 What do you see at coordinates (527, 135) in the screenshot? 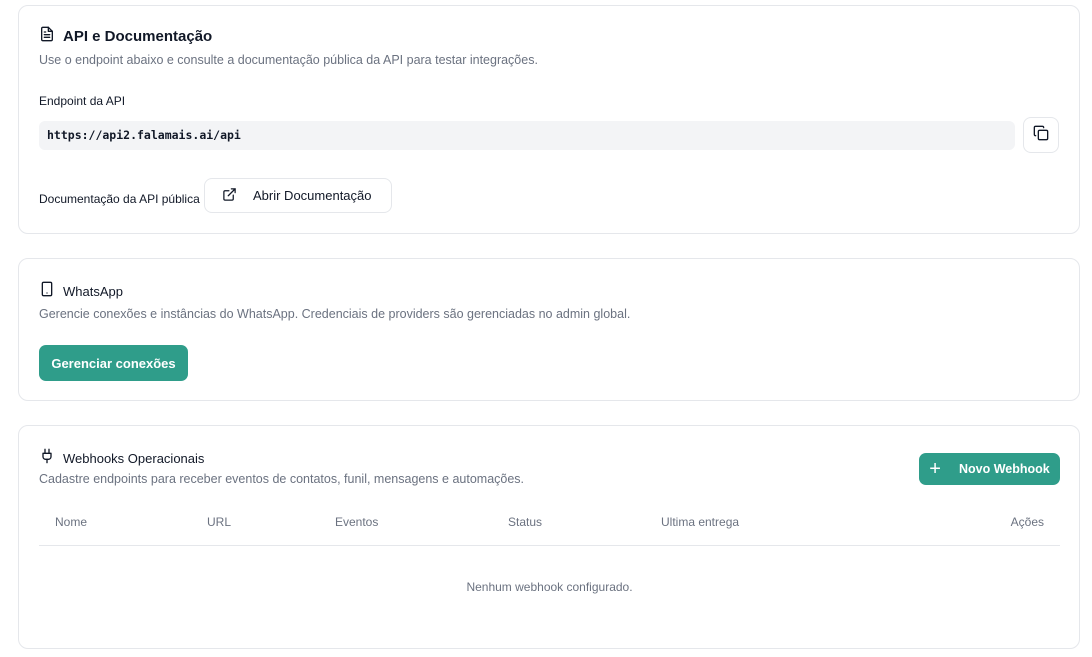
I see `endpoint-value: https://api2.falamais.ai/api` at bounding box center [527, 135].